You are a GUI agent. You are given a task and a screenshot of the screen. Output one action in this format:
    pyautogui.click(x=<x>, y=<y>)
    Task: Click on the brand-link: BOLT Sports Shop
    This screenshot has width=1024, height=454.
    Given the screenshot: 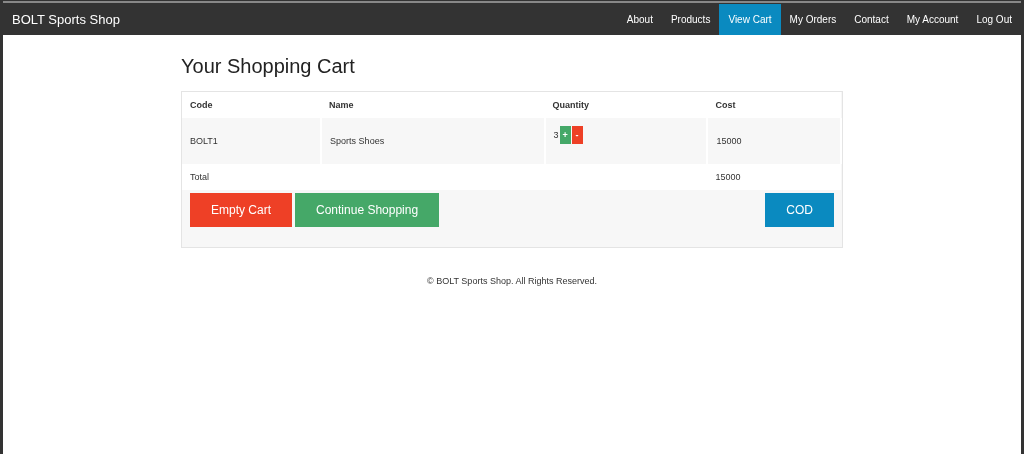 What is the action you would take?
    pyautogui.click(x=61, y=19)
    